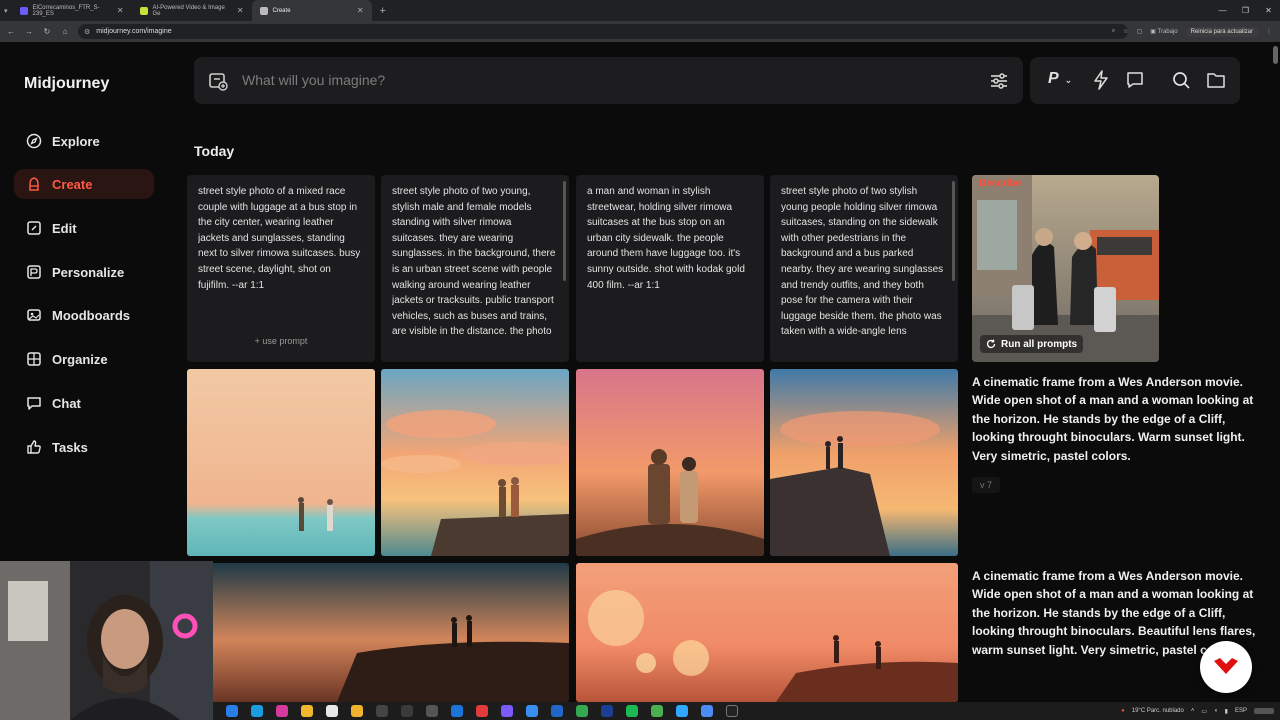 The image size is (1280, 720). What do you see at coordinates (84, 447) in the screenshot?
I see `sidebar-item-tasks: Tasks` at bounding box center [84, 447].